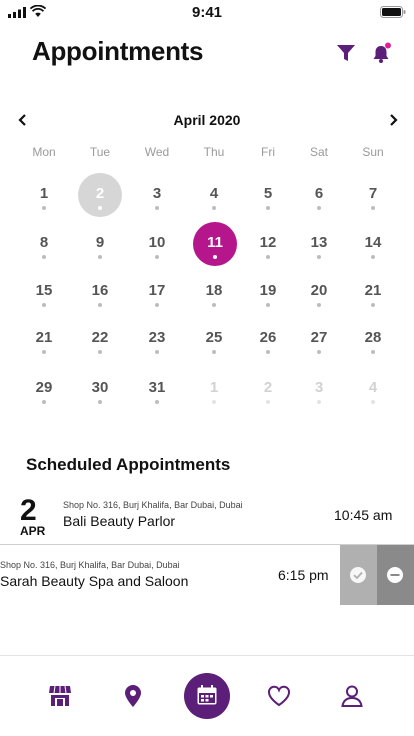 This screenshot has width=414, height=736. What do you see at coordinates (268, 244) in the screenshot?
I see `calendar-day: 12` at bounding box center [268, 244].